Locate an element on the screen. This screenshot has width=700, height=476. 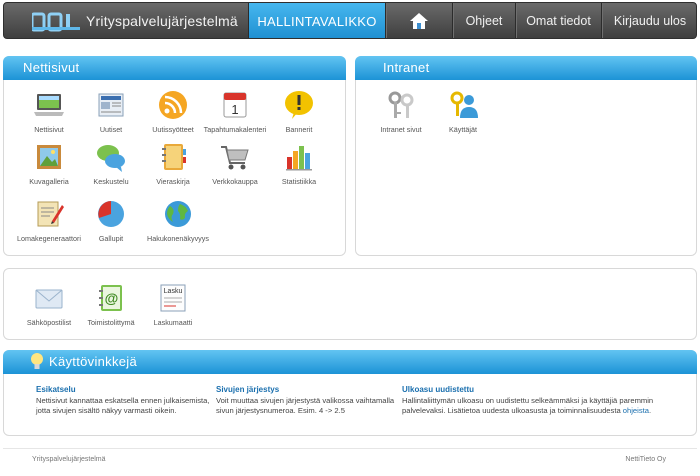
lightbulb-icon is located at coordinates (37, 361).